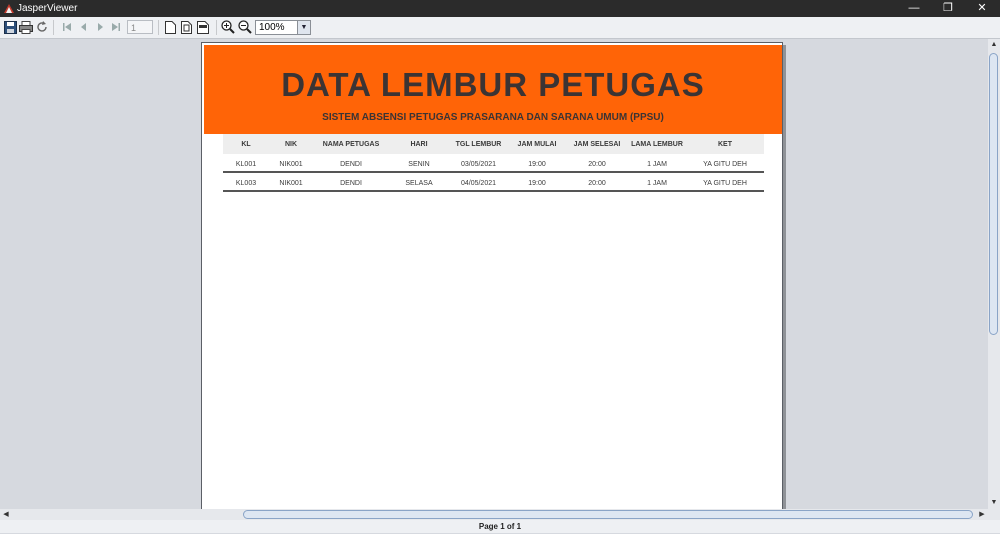  I want to click on page-status: Page 1 of 1, so click(500, 526).